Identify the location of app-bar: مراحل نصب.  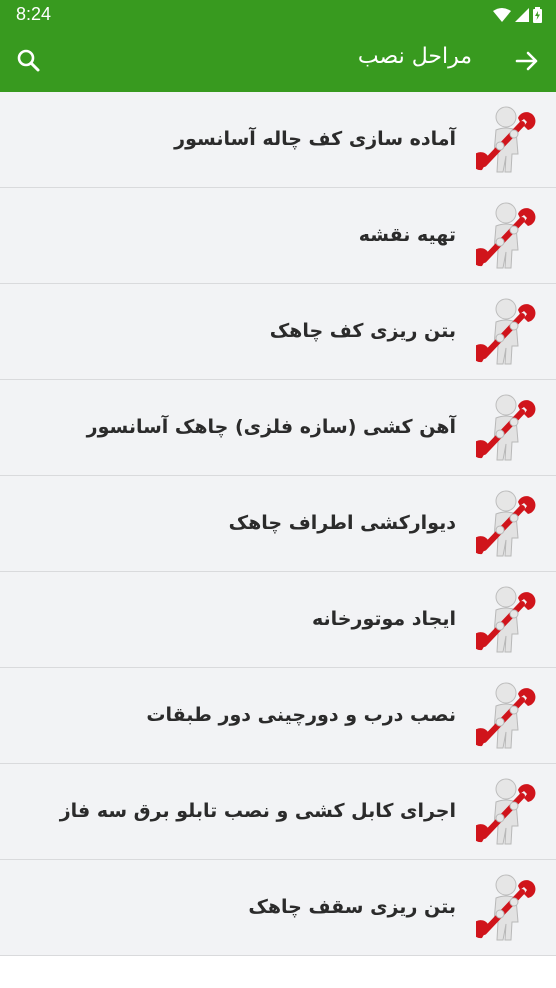
(278, 61).